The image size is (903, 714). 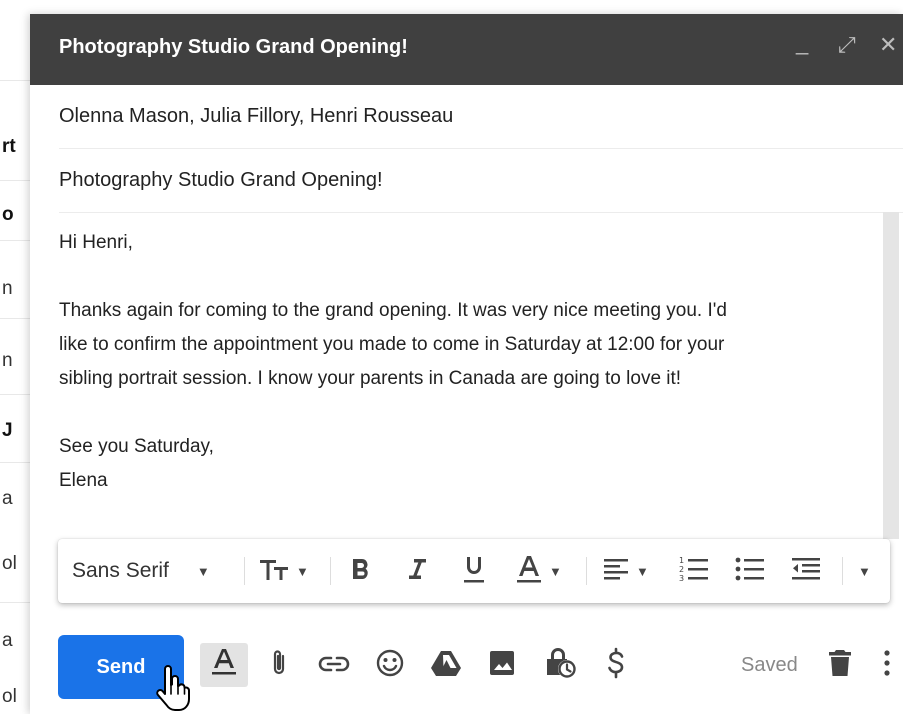 I want to click on body-scrollbar, so click(x=891, y=375).